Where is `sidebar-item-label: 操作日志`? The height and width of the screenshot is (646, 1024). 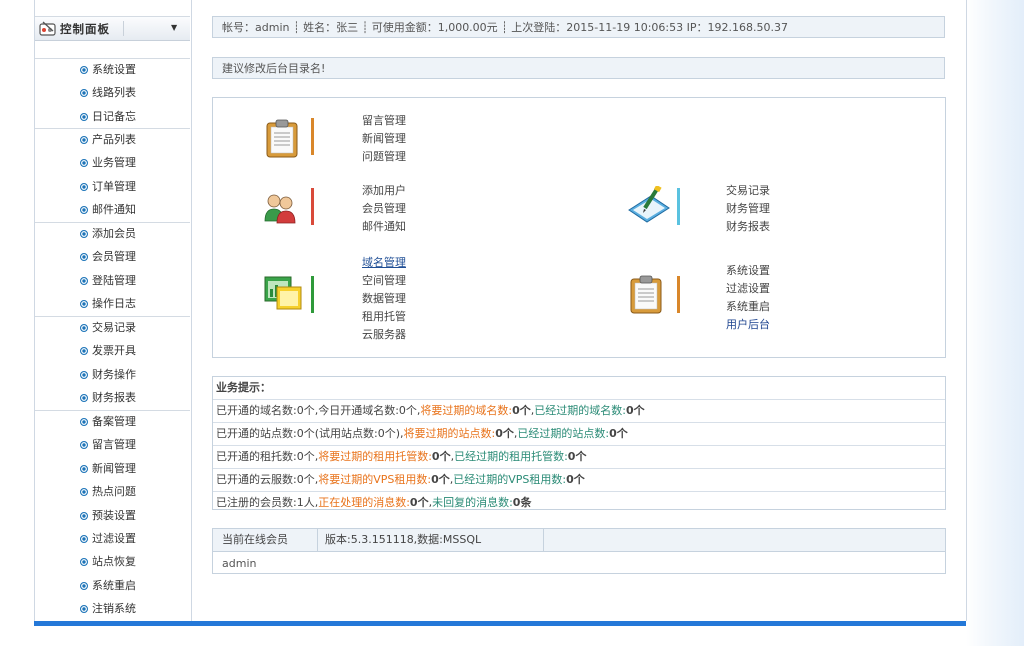 sidebar-item-label: 操作日志 is located at coordinates (114, 304).